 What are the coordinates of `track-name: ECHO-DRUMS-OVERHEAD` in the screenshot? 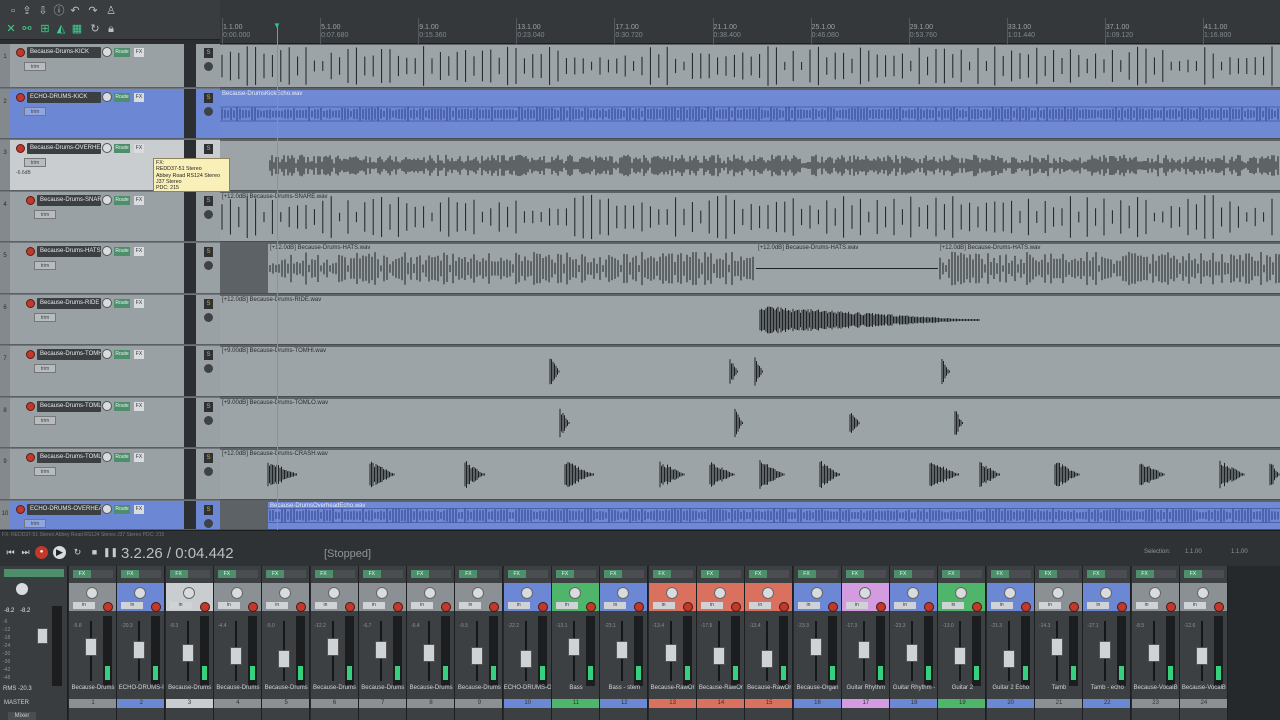 It's located at (64, 509).